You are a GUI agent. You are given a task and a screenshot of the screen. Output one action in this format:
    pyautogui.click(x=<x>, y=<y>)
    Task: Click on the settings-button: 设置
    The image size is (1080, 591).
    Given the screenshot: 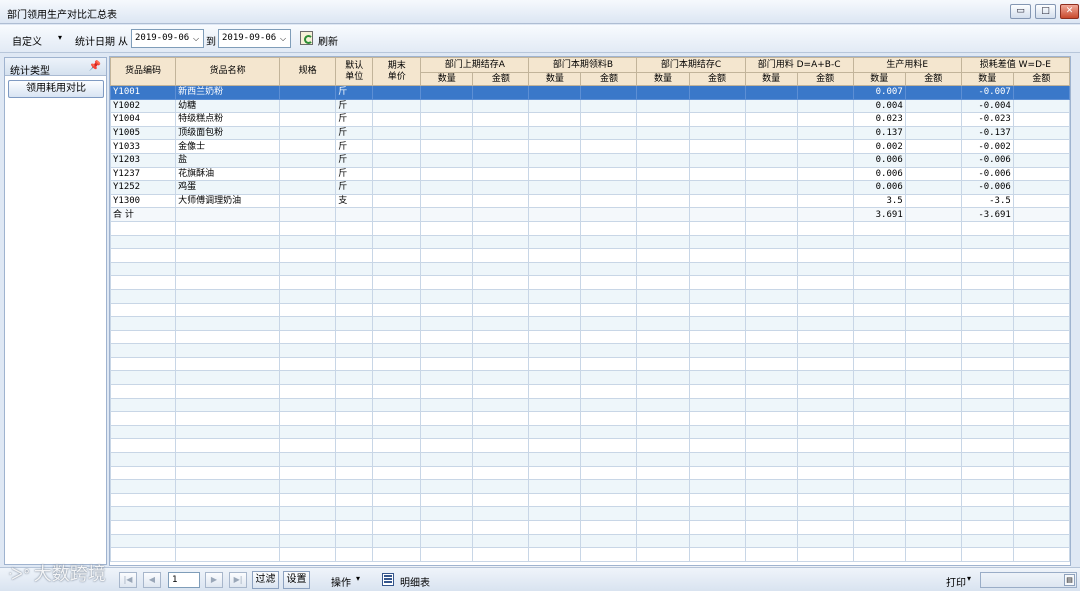 What is the action you would take?
    pyautogui.click(x=296, y=580)
    